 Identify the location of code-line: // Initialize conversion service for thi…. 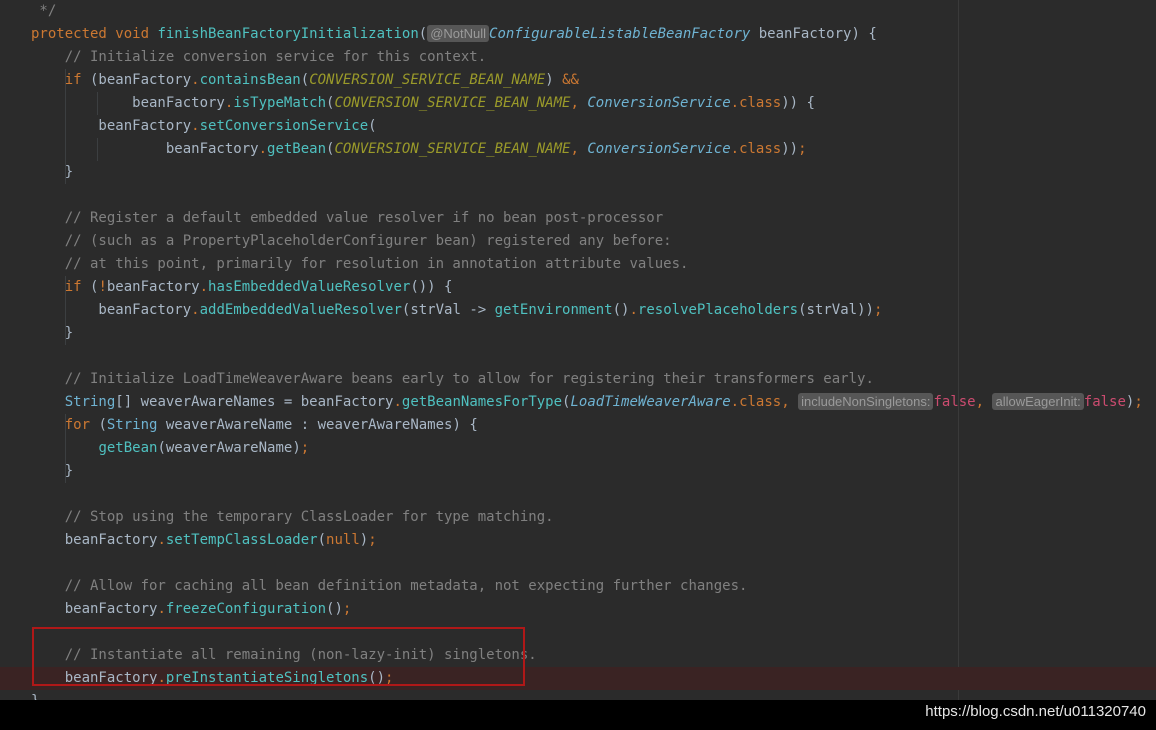
(578, 57).